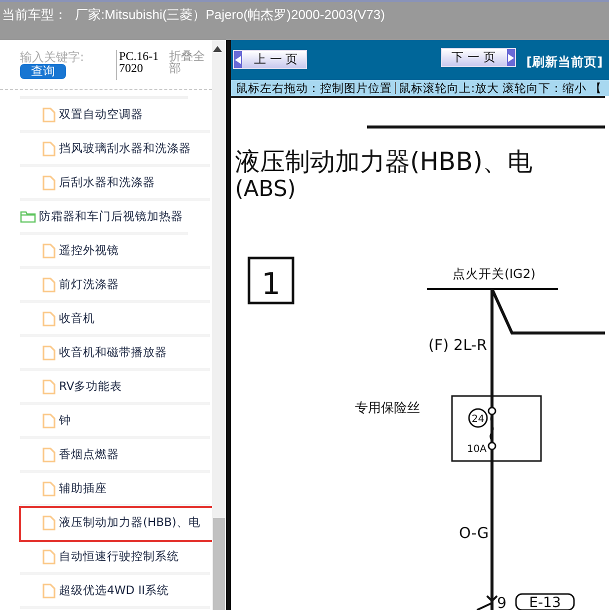  I want to click on tree-item: 香烟点燃器, so click(89, 454).